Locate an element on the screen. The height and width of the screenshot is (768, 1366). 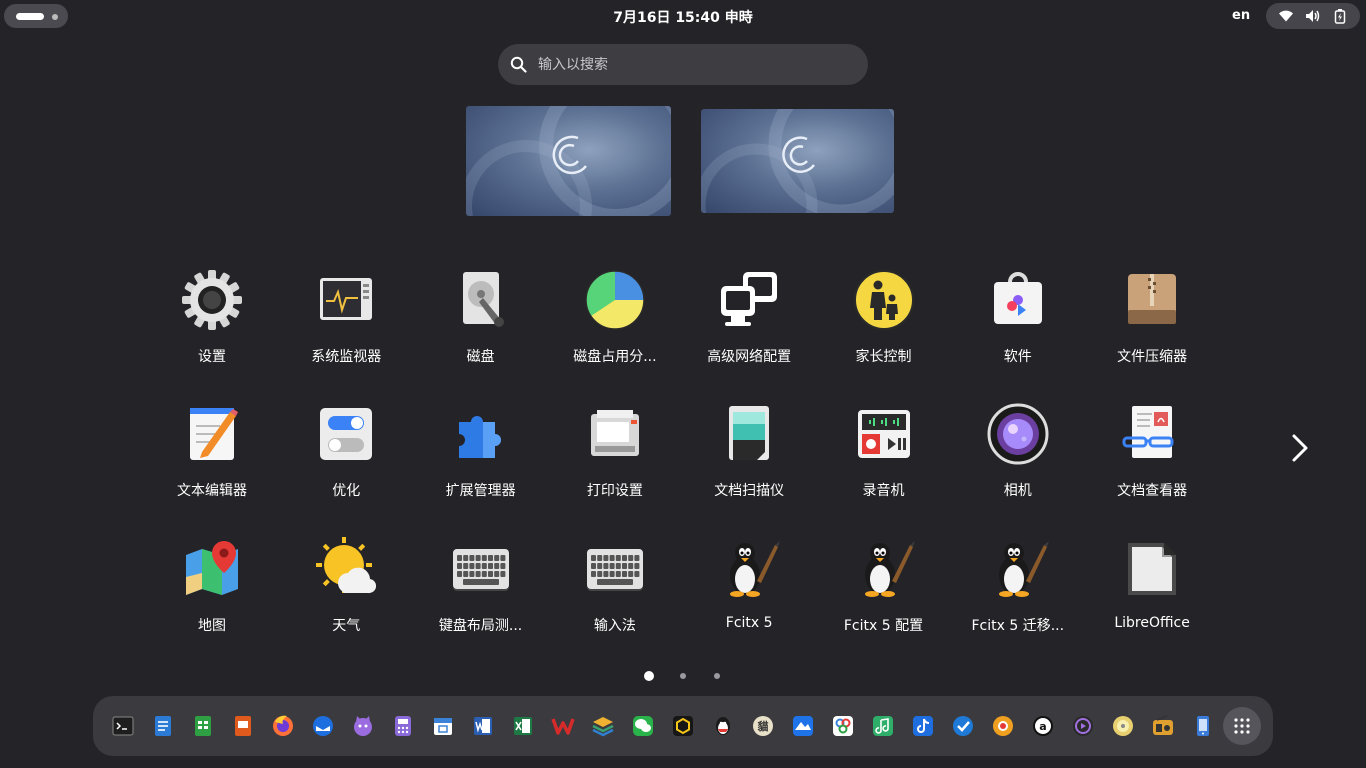
app-launcher-penguin: Fcitx 5 配置 is located at coordinates (884, 586).